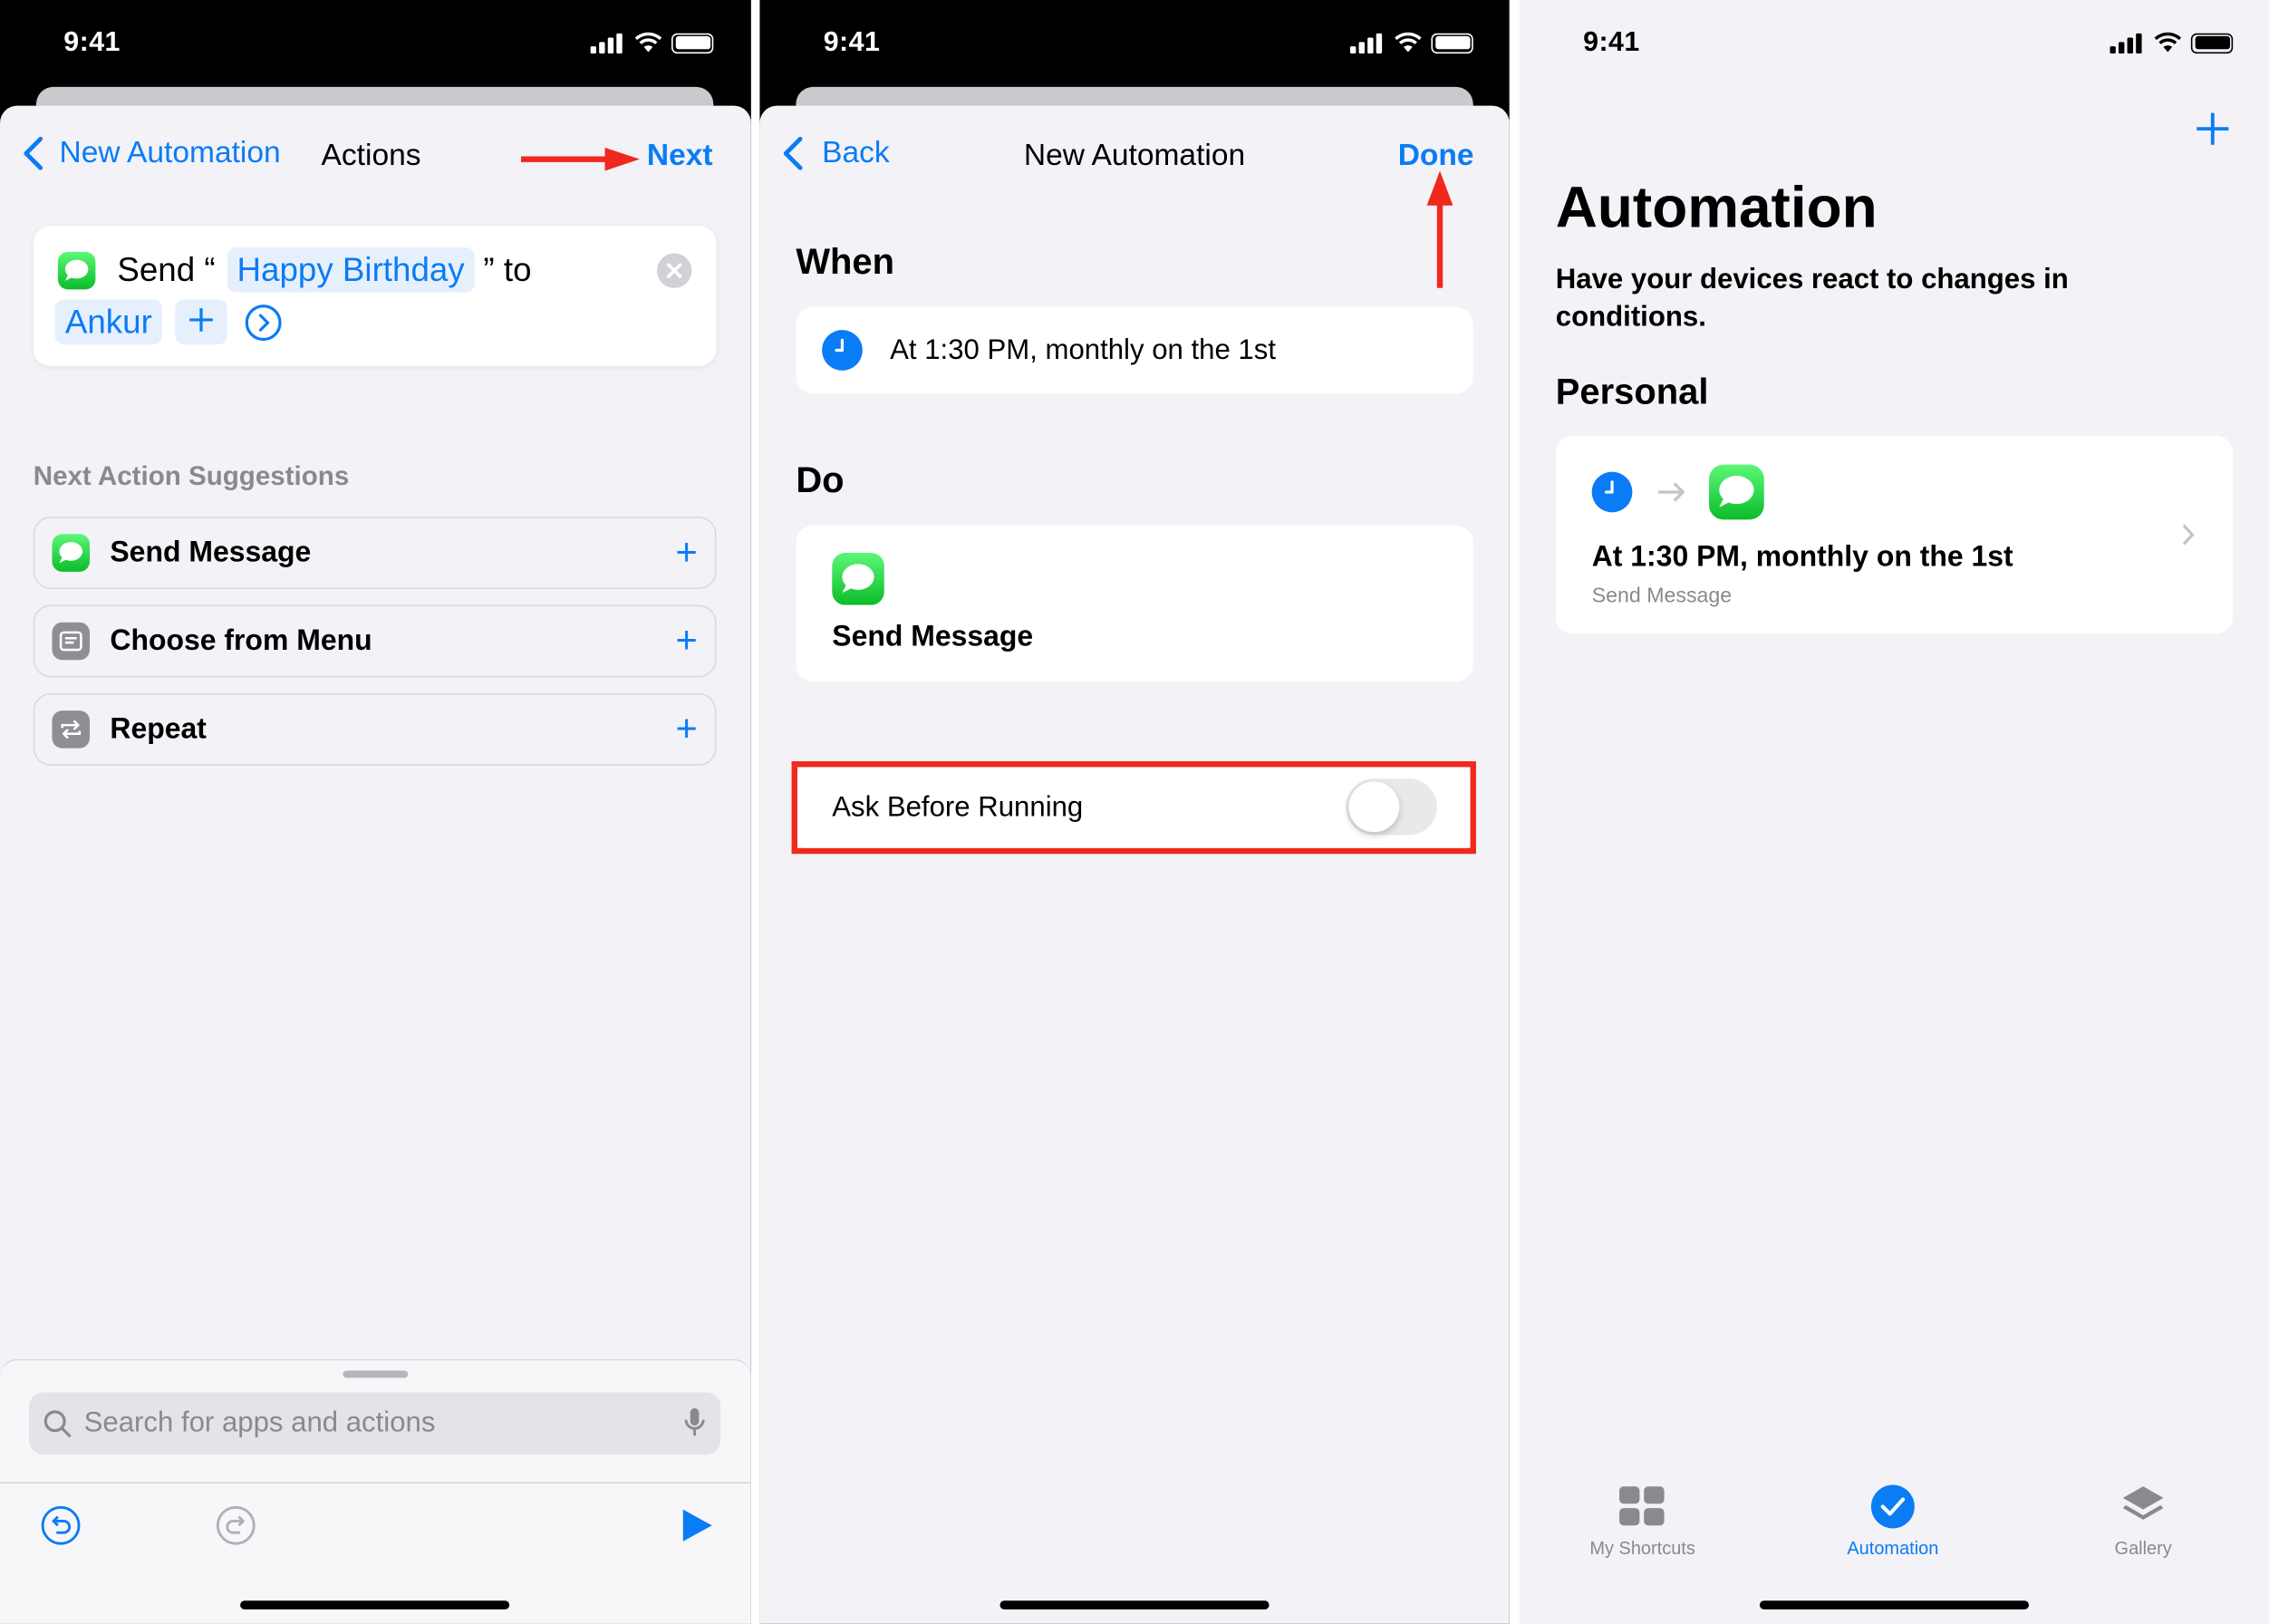 The image size is (2269, 1624). I want to click on close-icon, so click(675, 270).